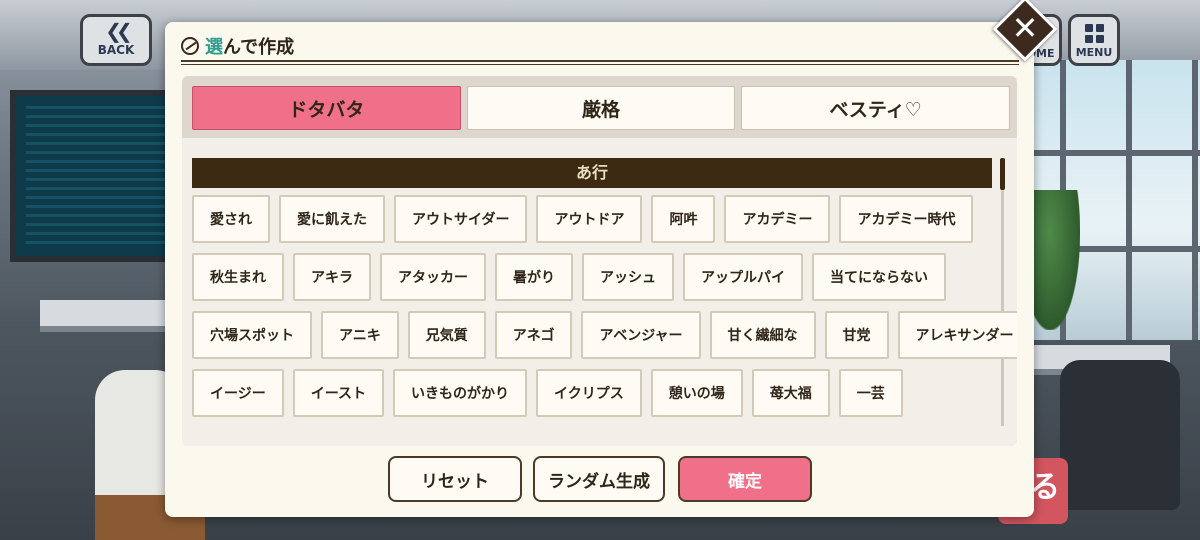  Describe the element at coordinates (957, 335) in the screenshot. I see `word-chip: アレキサンダー` at that location.